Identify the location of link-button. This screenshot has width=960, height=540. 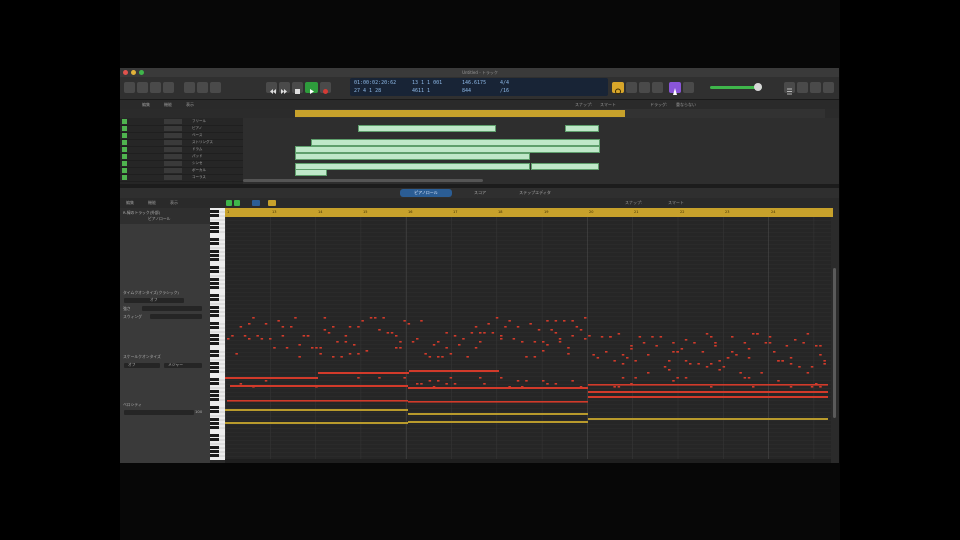
(256, 203).